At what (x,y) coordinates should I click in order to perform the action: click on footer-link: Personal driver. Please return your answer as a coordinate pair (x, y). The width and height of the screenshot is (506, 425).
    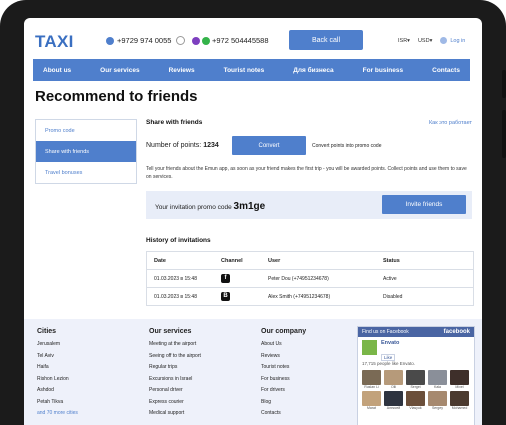
    Looking at the image, I should click on (175, 393).